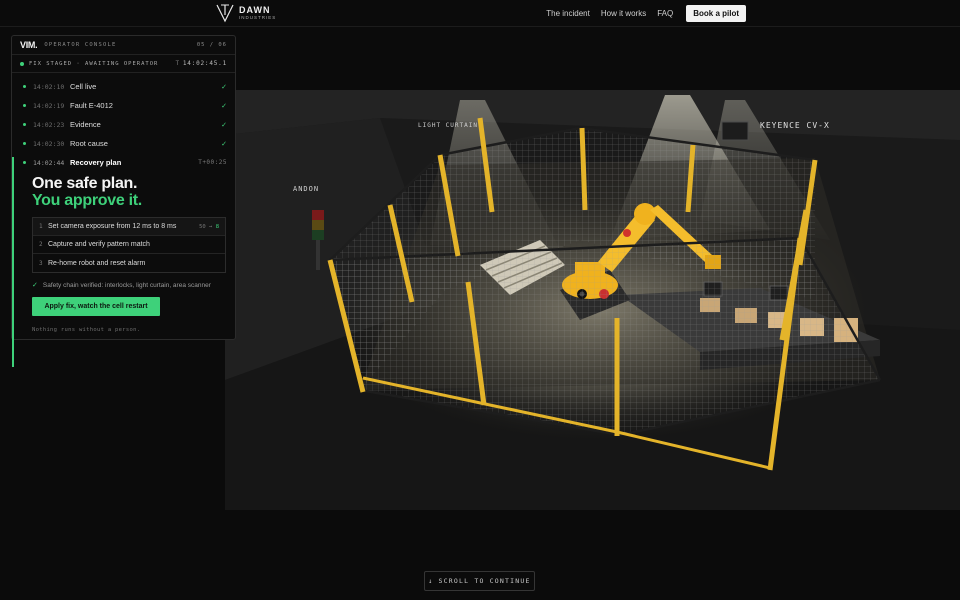 This screenshot has height=600, width=960. What do you see at coordinates (86, 330) in the screenshot?
I see `console-footnote: Nothing runs without a person.` at bounding box center [86, 330].